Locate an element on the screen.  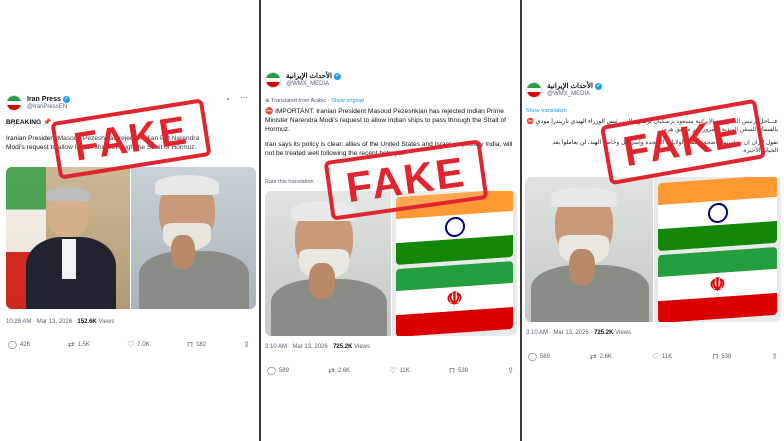
like-button: ♡ 7.0K is located at coordinates (138, 344).